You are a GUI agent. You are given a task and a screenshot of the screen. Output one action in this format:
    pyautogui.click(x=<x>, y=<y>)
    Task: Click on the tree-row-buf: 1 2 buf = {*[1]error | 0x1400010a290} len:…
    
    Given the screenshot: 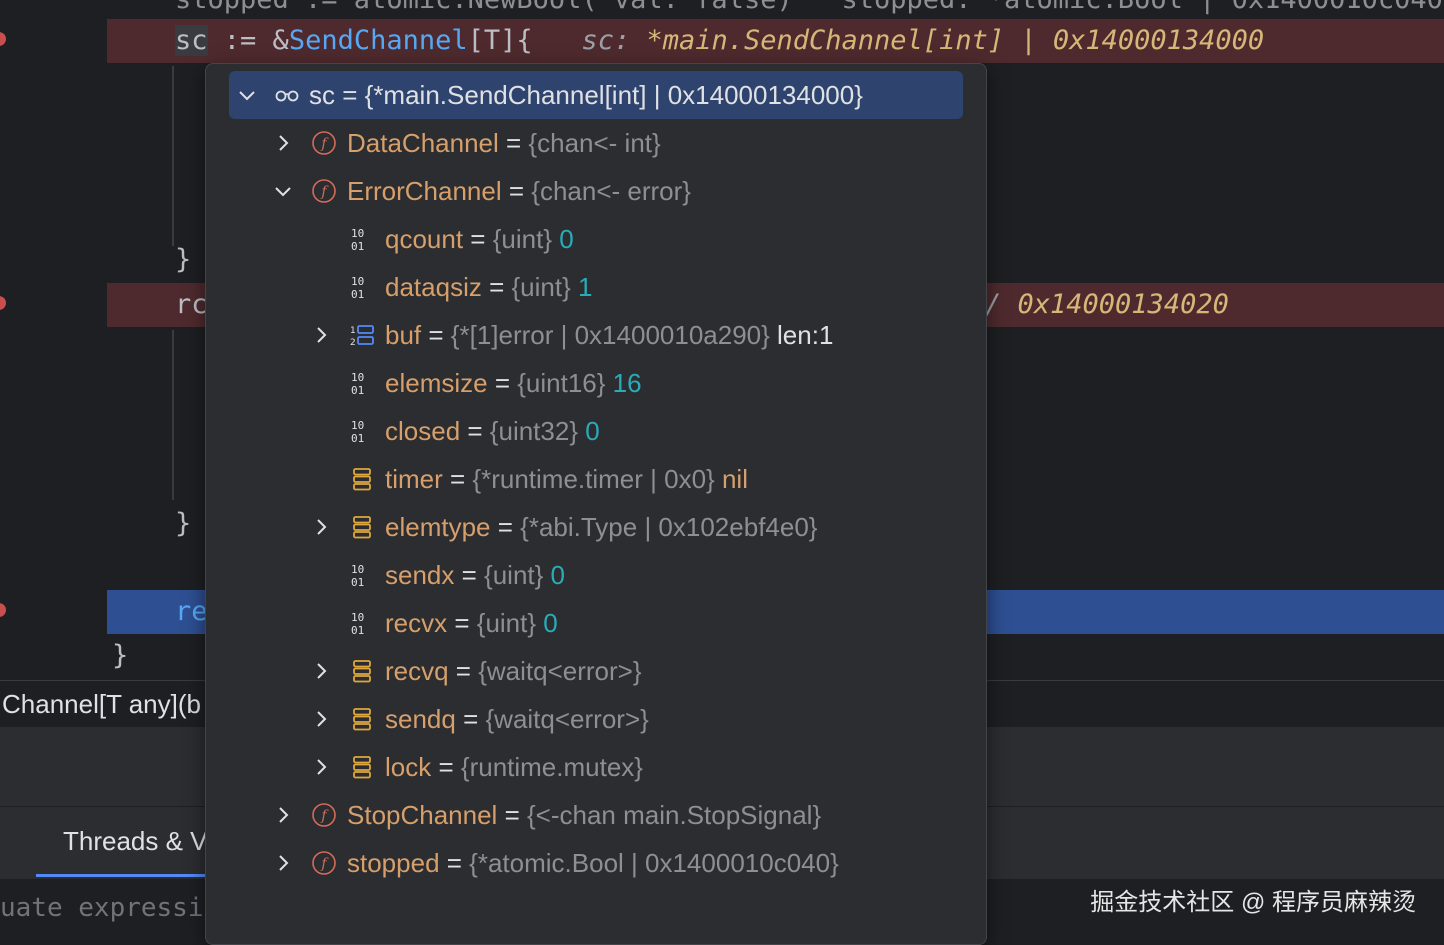 What is the action you would take?
    pyautogui.click(x=596, y=335)
    